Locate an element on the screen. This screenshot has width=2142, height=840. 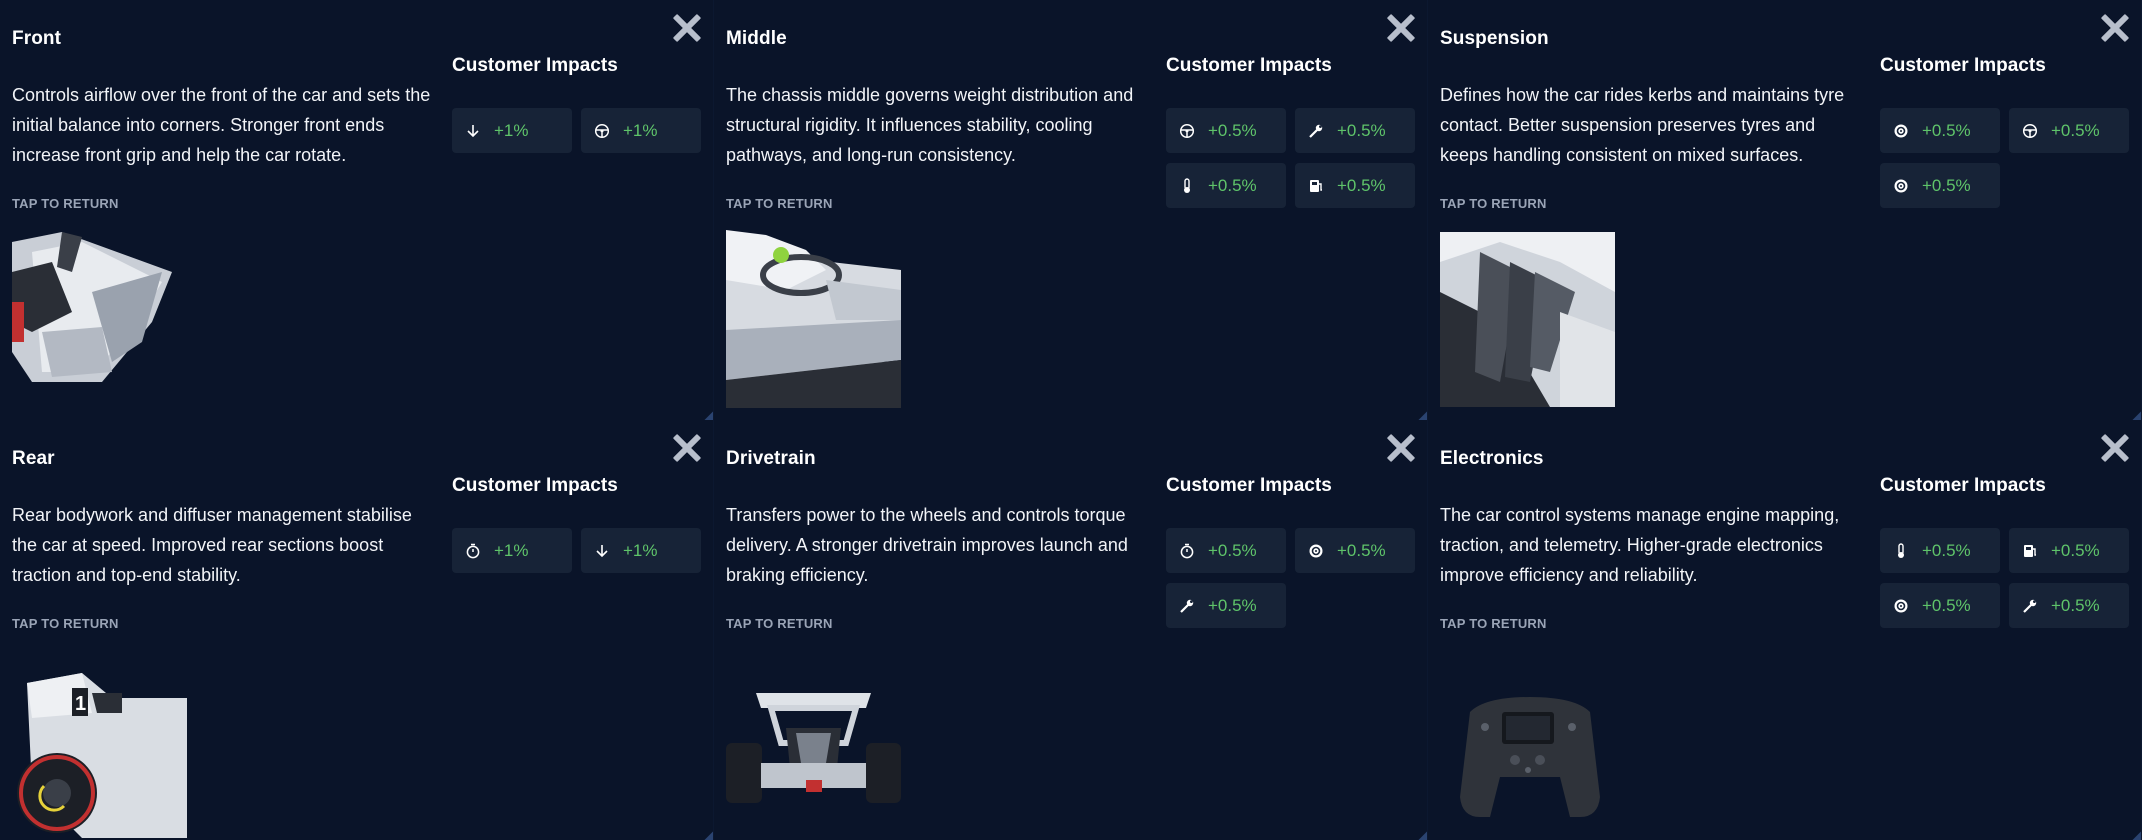
card-title: Suspension is located at coordinates (1494, 38).